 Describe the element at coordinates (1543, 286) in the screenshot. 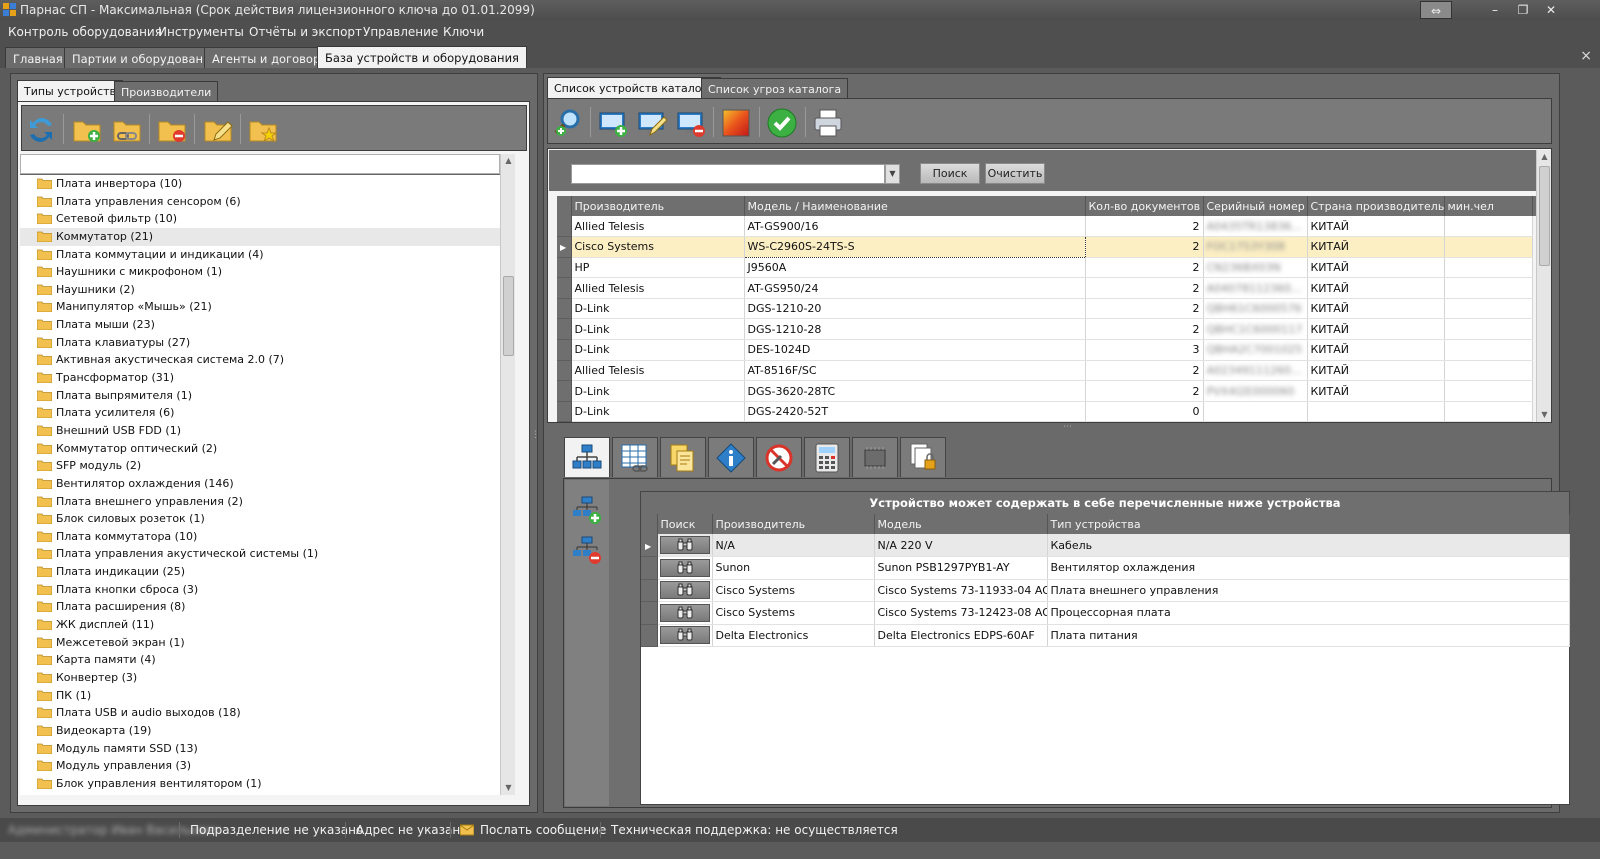

I see `catalog-scrollbar: ▲ ▼` at that location.